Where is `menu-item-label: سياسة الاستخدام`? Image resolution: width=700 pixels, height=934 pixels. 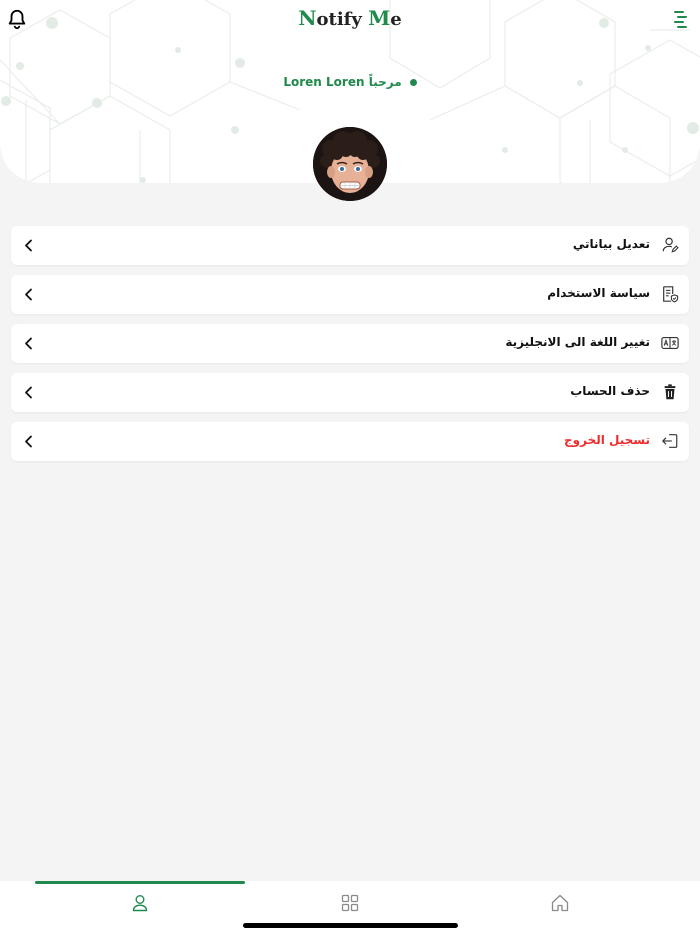 menu-item-label: سياسة الاستخدام is located at coordinates (598, 293).